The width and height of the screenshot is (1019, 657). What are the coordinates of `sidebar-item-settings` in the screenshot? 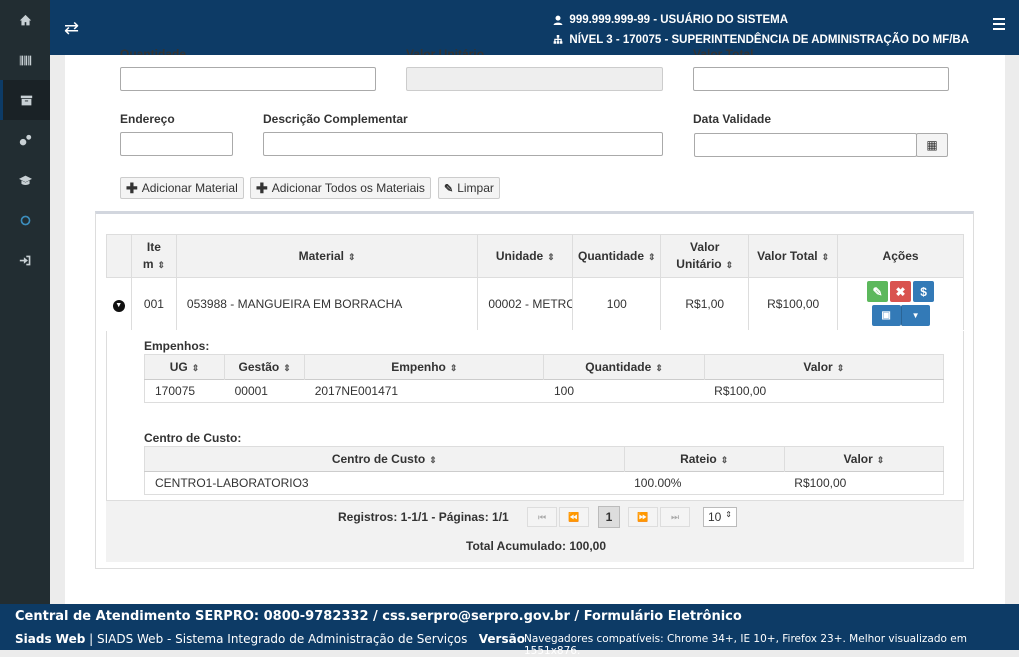 It's located at (25, 140).